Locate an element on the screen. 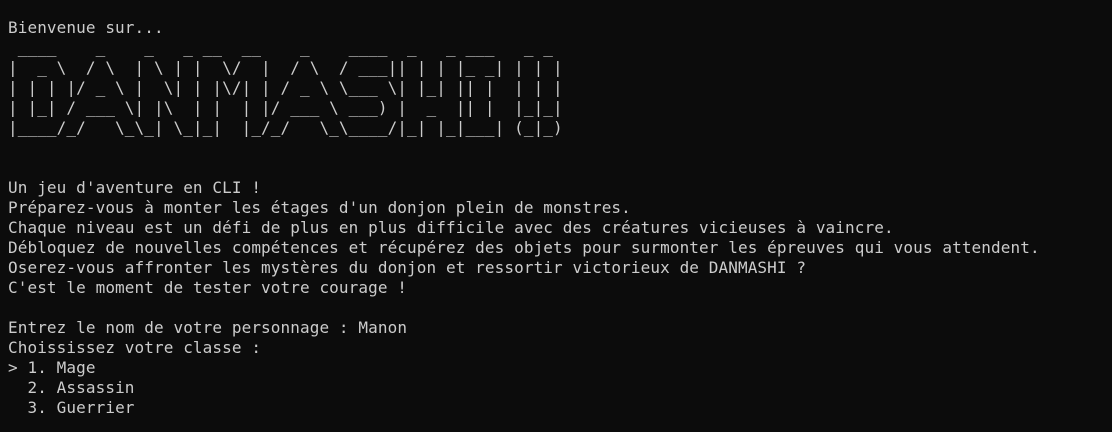 The image size is (1112, 432). class-option-label: 3. Guerrier is located at coordinates (81, 407).